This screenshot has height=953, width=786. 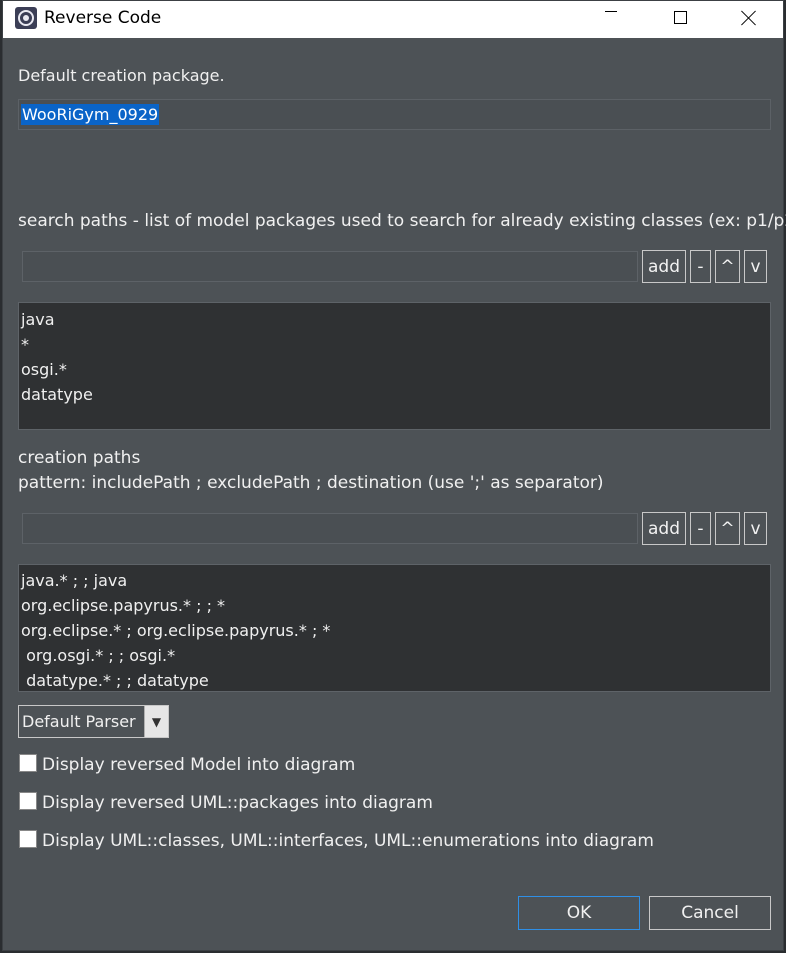 I want to click on creation-remove-button: -, so click(x=700, y=528).